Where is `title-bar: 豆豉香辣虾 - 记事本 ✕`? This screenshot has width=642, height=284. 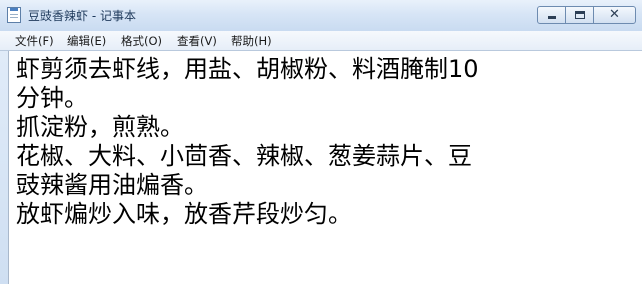
title-bar: 豆豉香辣虾 - 记事本 ✕ is located at coordinates (321, 15).